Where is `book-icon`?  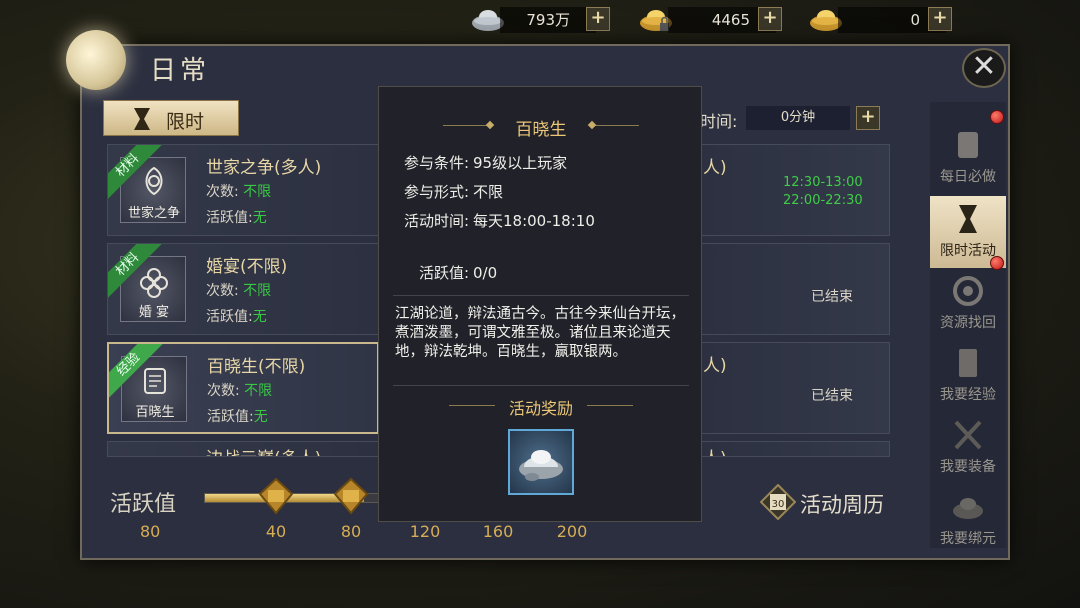
book-icon is located at coordinates (968, 363).